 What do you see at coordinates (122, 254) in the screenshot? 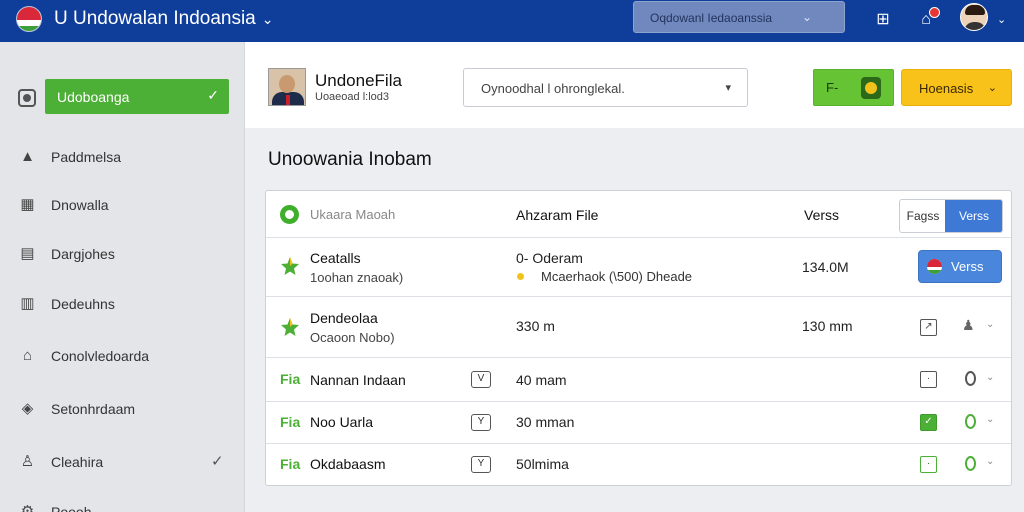
I see `sidebar-item-3: ▤ Dargjohes` at bounding box center [122, 254].